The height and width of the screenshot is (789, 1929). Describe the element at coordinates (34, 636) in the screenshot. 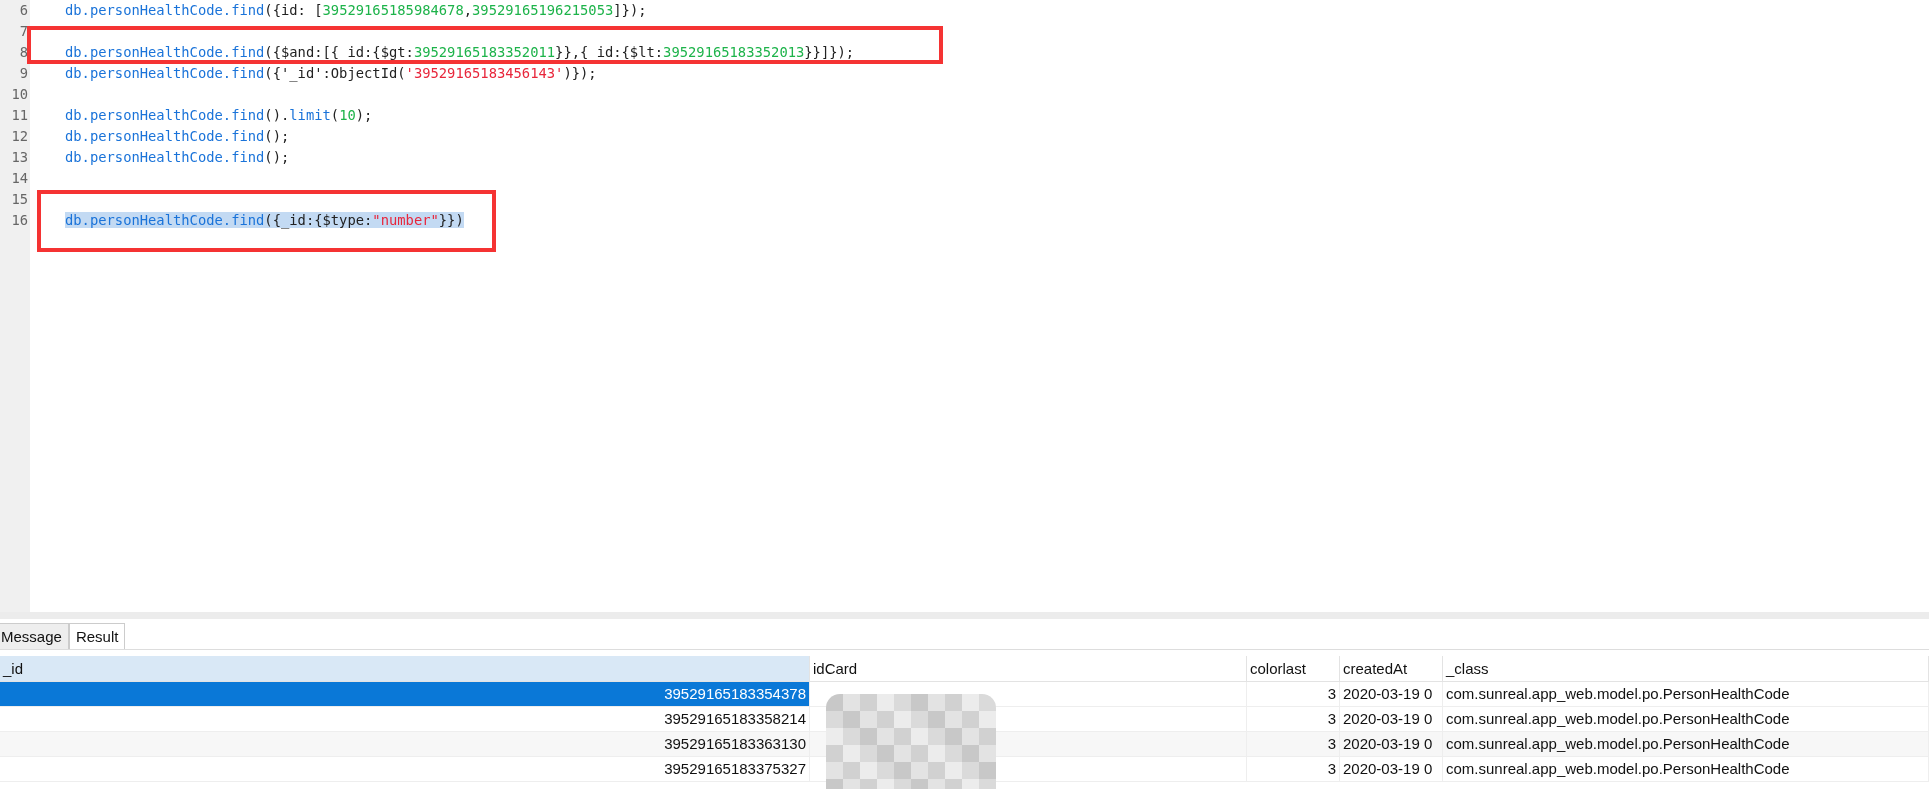

I see `tab: Message` at that location.